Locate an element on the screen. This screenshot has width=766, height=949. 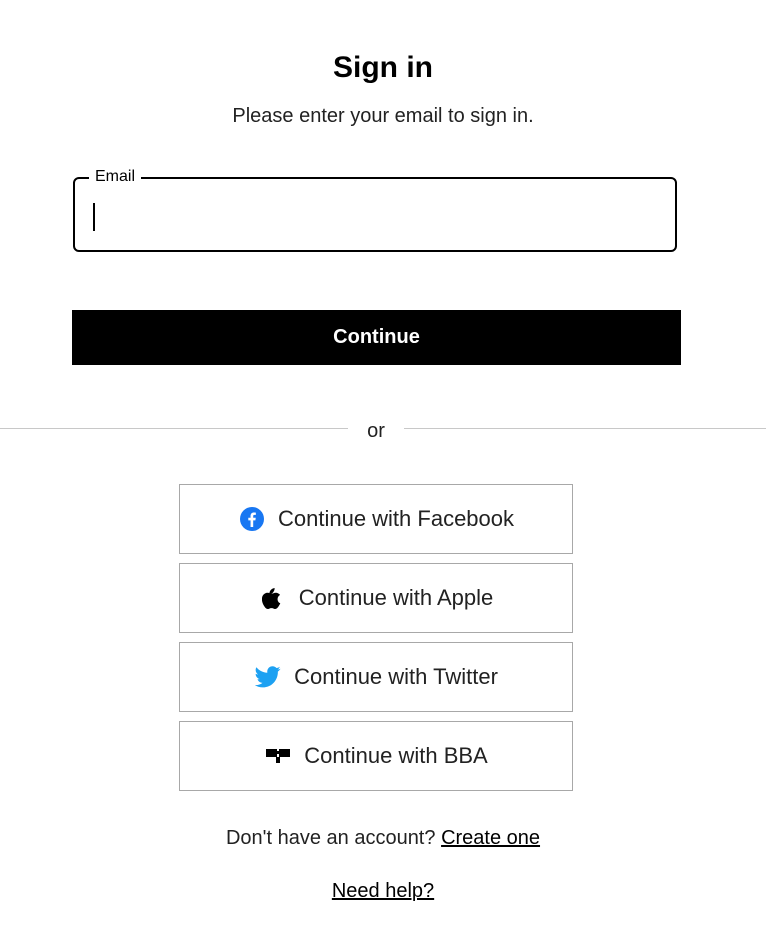
facebook-icon is located at coordinates (252, 519).